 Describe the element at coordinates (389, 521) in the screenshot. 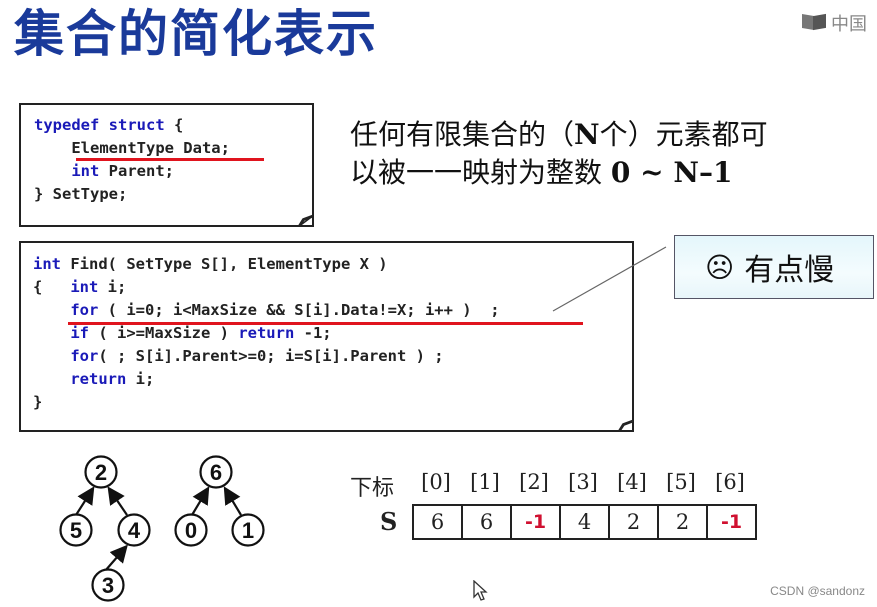

I see `row-label-s: S` at that location.